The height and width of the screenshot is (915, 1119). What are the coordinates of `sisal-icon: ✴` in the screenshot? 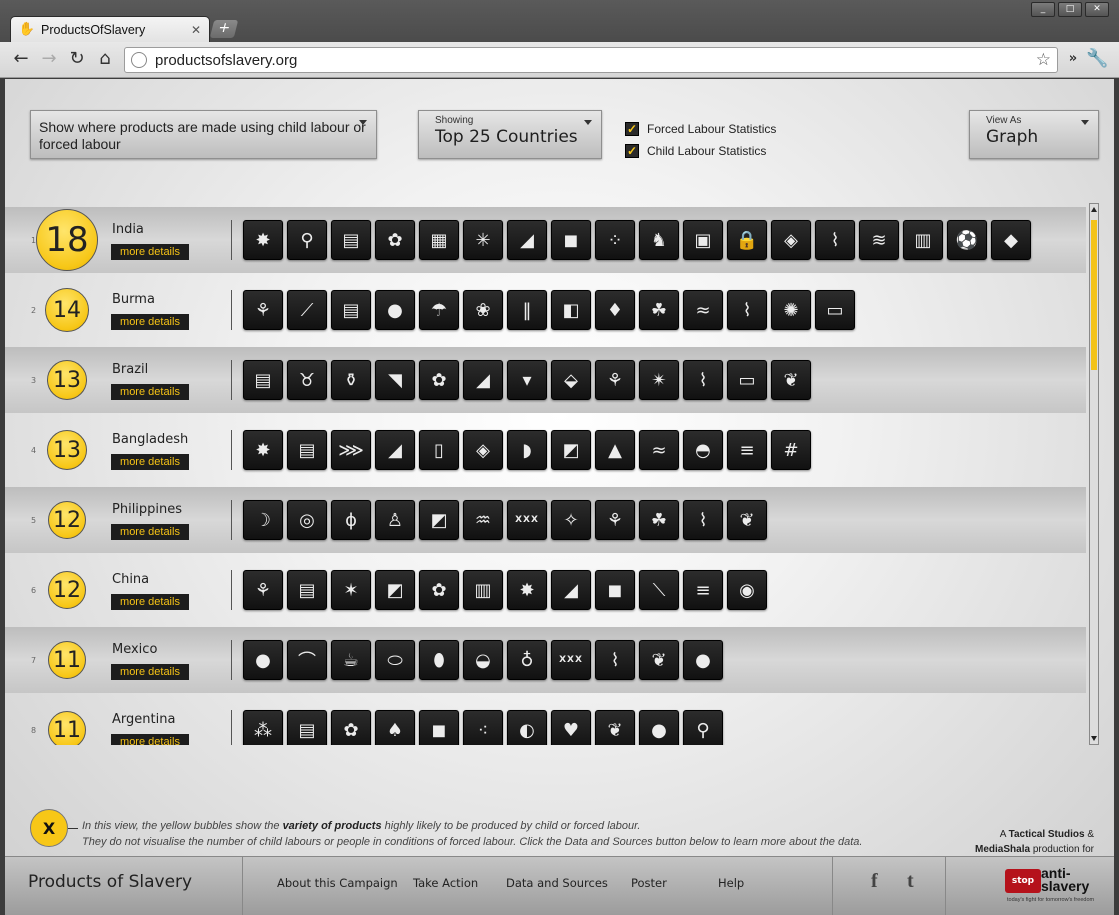 It's located at (659, 380).